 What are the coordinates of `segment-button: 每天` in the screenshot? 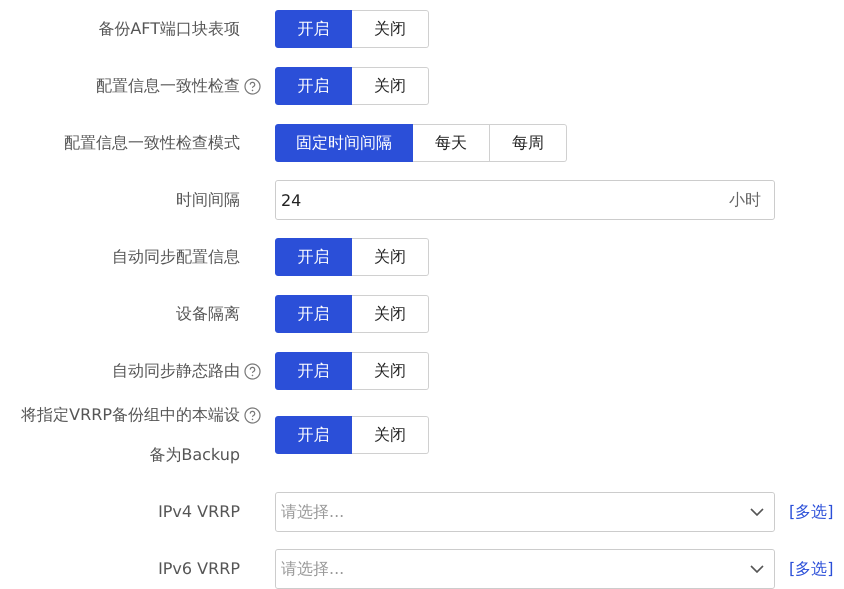 It's located at (451, 143).